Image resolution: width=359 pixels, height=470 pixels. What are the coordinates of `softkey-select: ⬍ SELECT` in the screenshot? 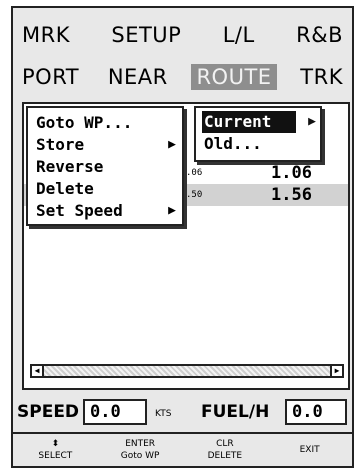 It's located at (55, 450).